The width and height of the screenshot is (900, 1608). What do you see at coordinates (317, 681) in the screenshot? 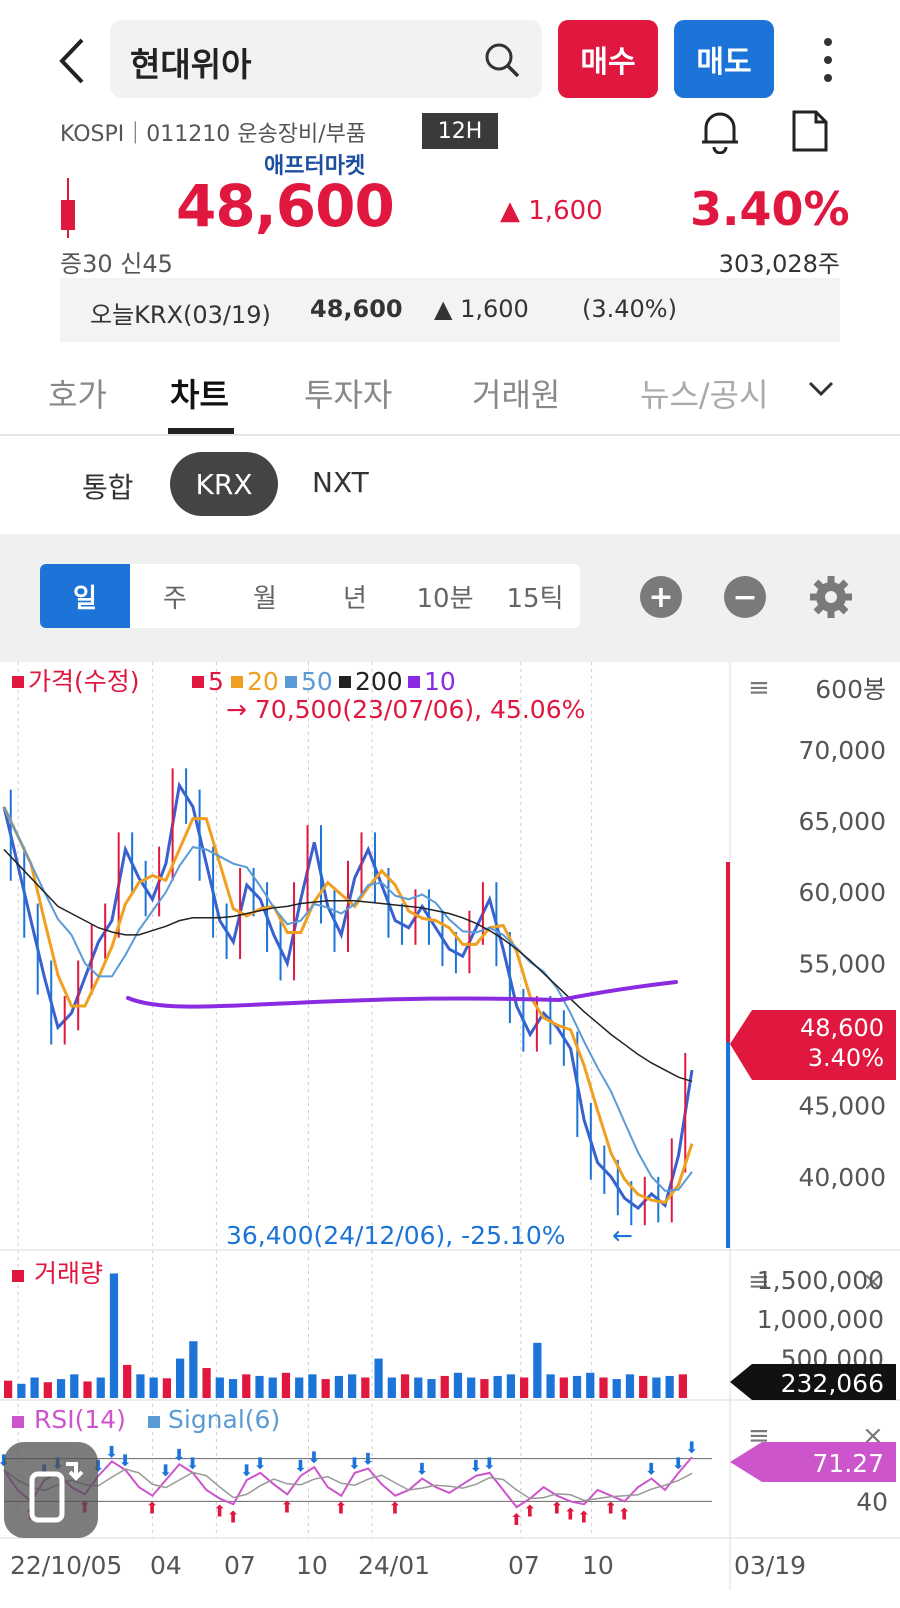
I see `legend-label: 50` at bounding box center [317, 681].